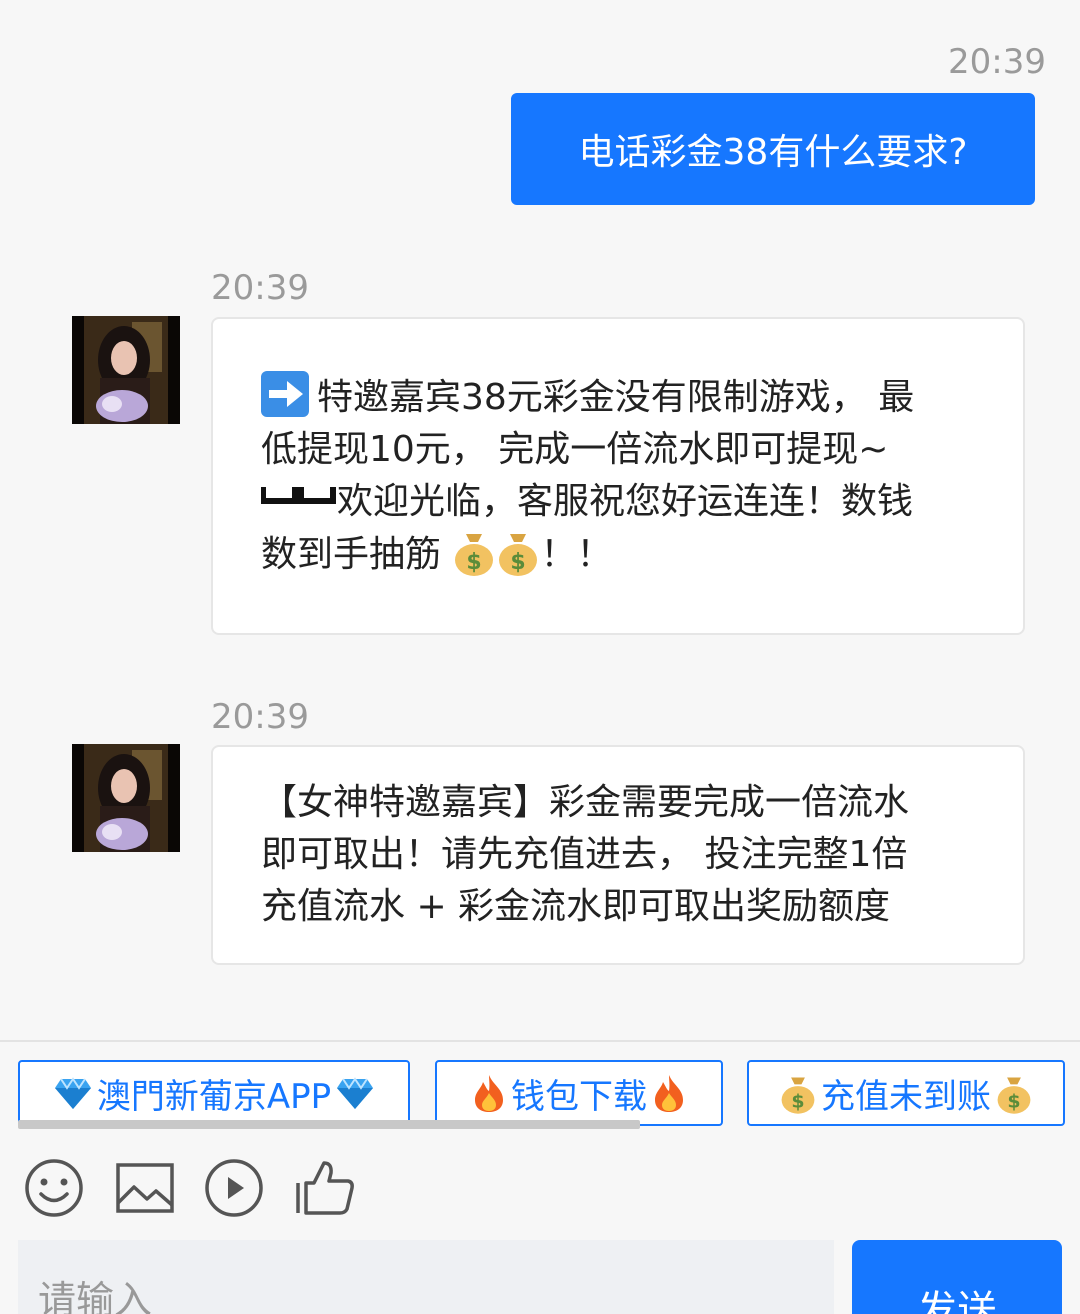 The height and width of the screenshot is (1314, 1080). What do you see at coordinates (906, 1096) in the screenshot?
I see `quick-reply-label: 充值未到账` at bounding box center [906, 1096].